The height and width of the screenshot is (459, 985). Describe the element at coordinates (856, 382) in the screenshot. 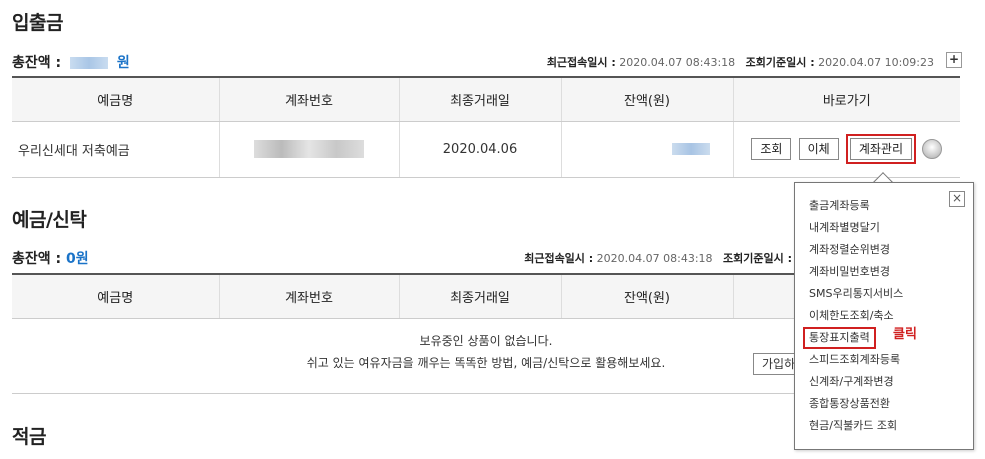

I see `menu-item-new-old-account: 신계좌/구계좌변경` at that location.